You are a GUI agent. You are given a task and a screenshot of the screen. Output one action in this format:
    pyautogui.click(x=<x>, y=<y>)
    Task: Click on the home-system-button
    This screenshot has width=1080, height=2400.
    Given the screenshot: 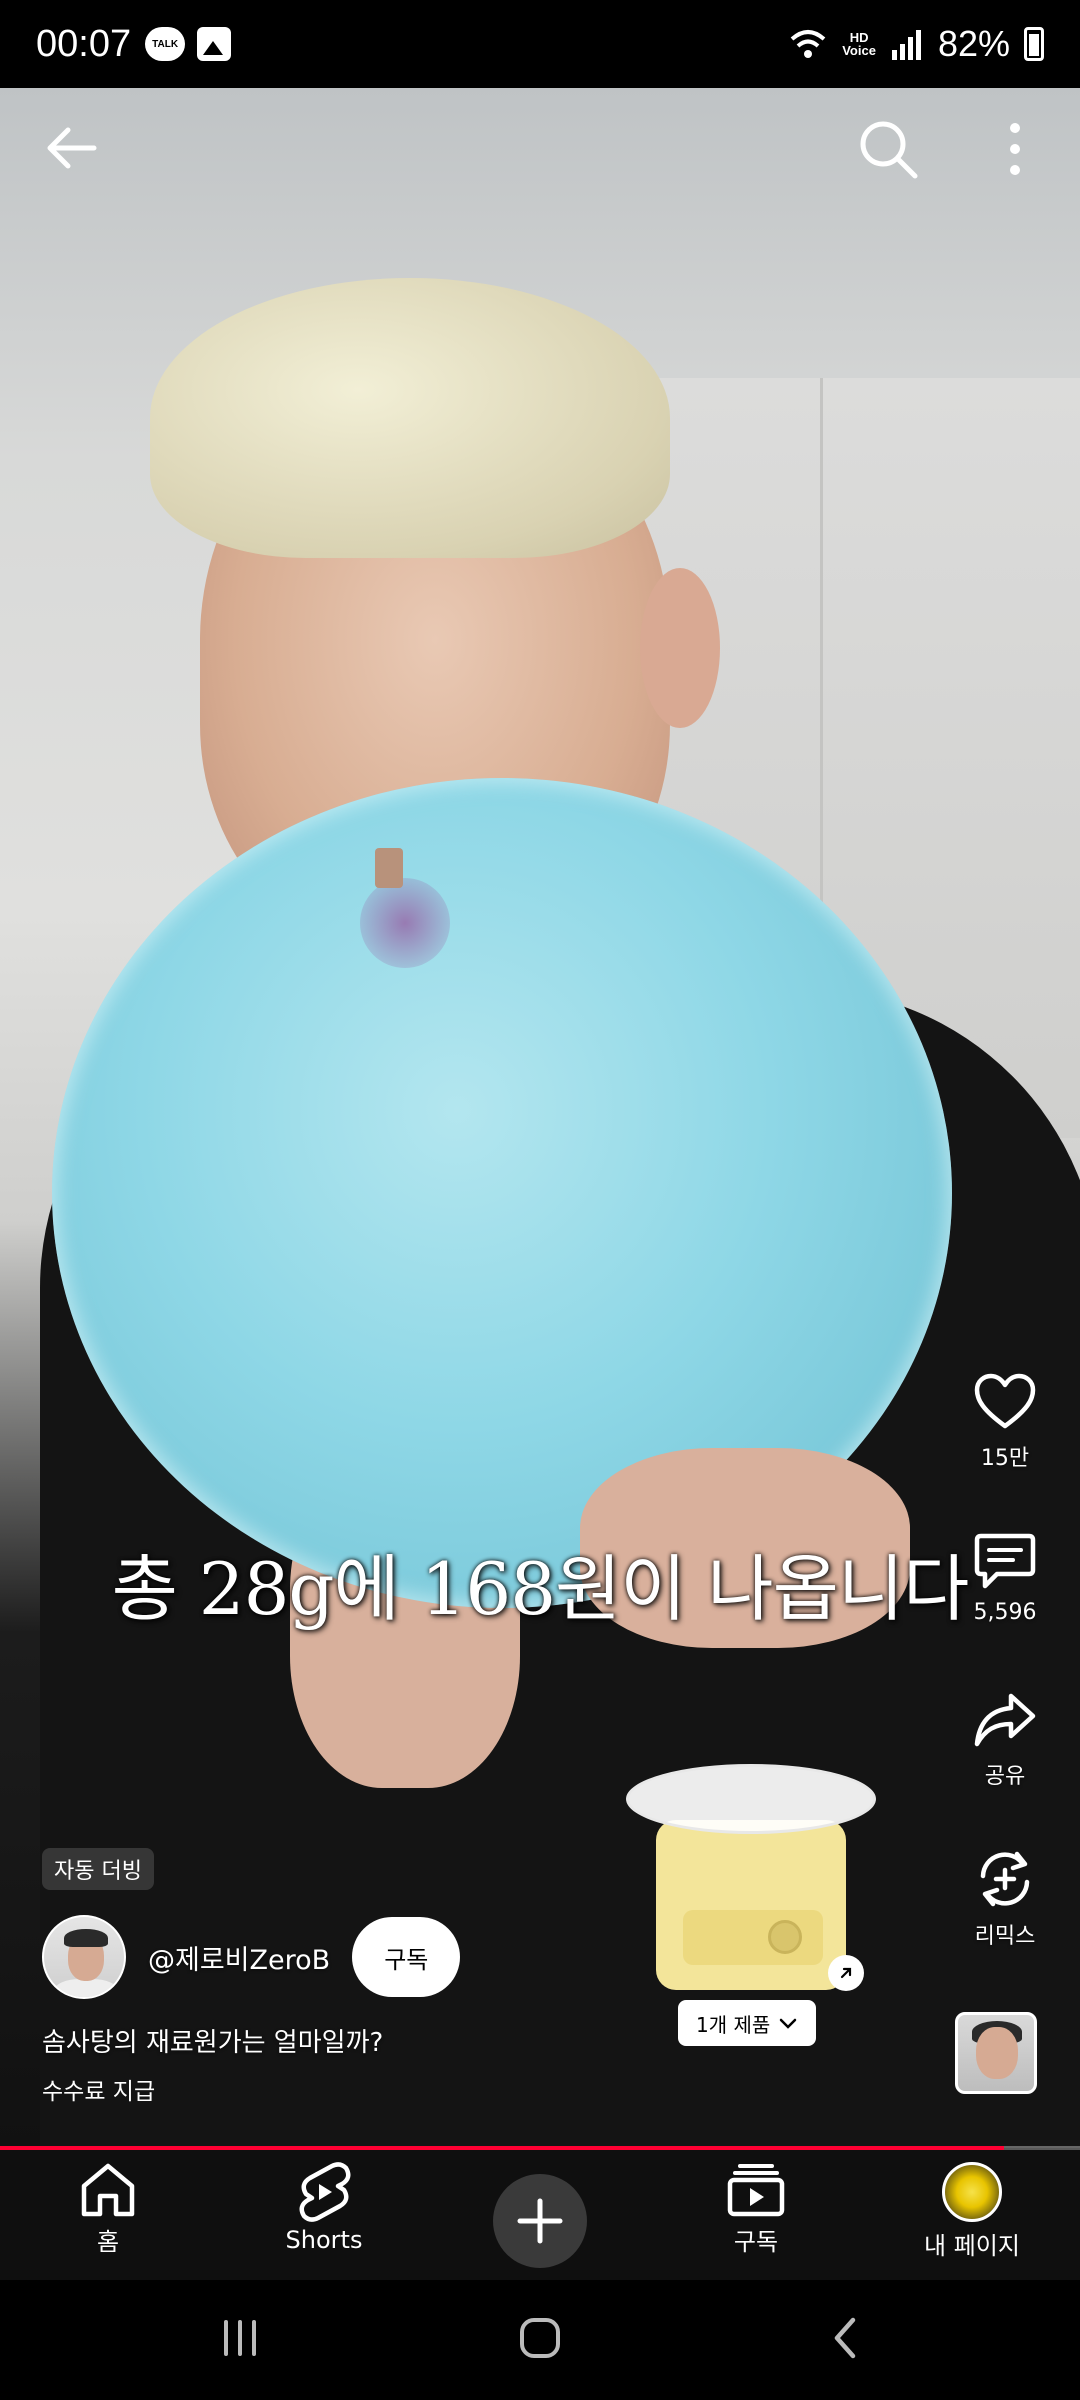 What is the action you would take?
    pyautogui.click(x=540, y=2338)
    